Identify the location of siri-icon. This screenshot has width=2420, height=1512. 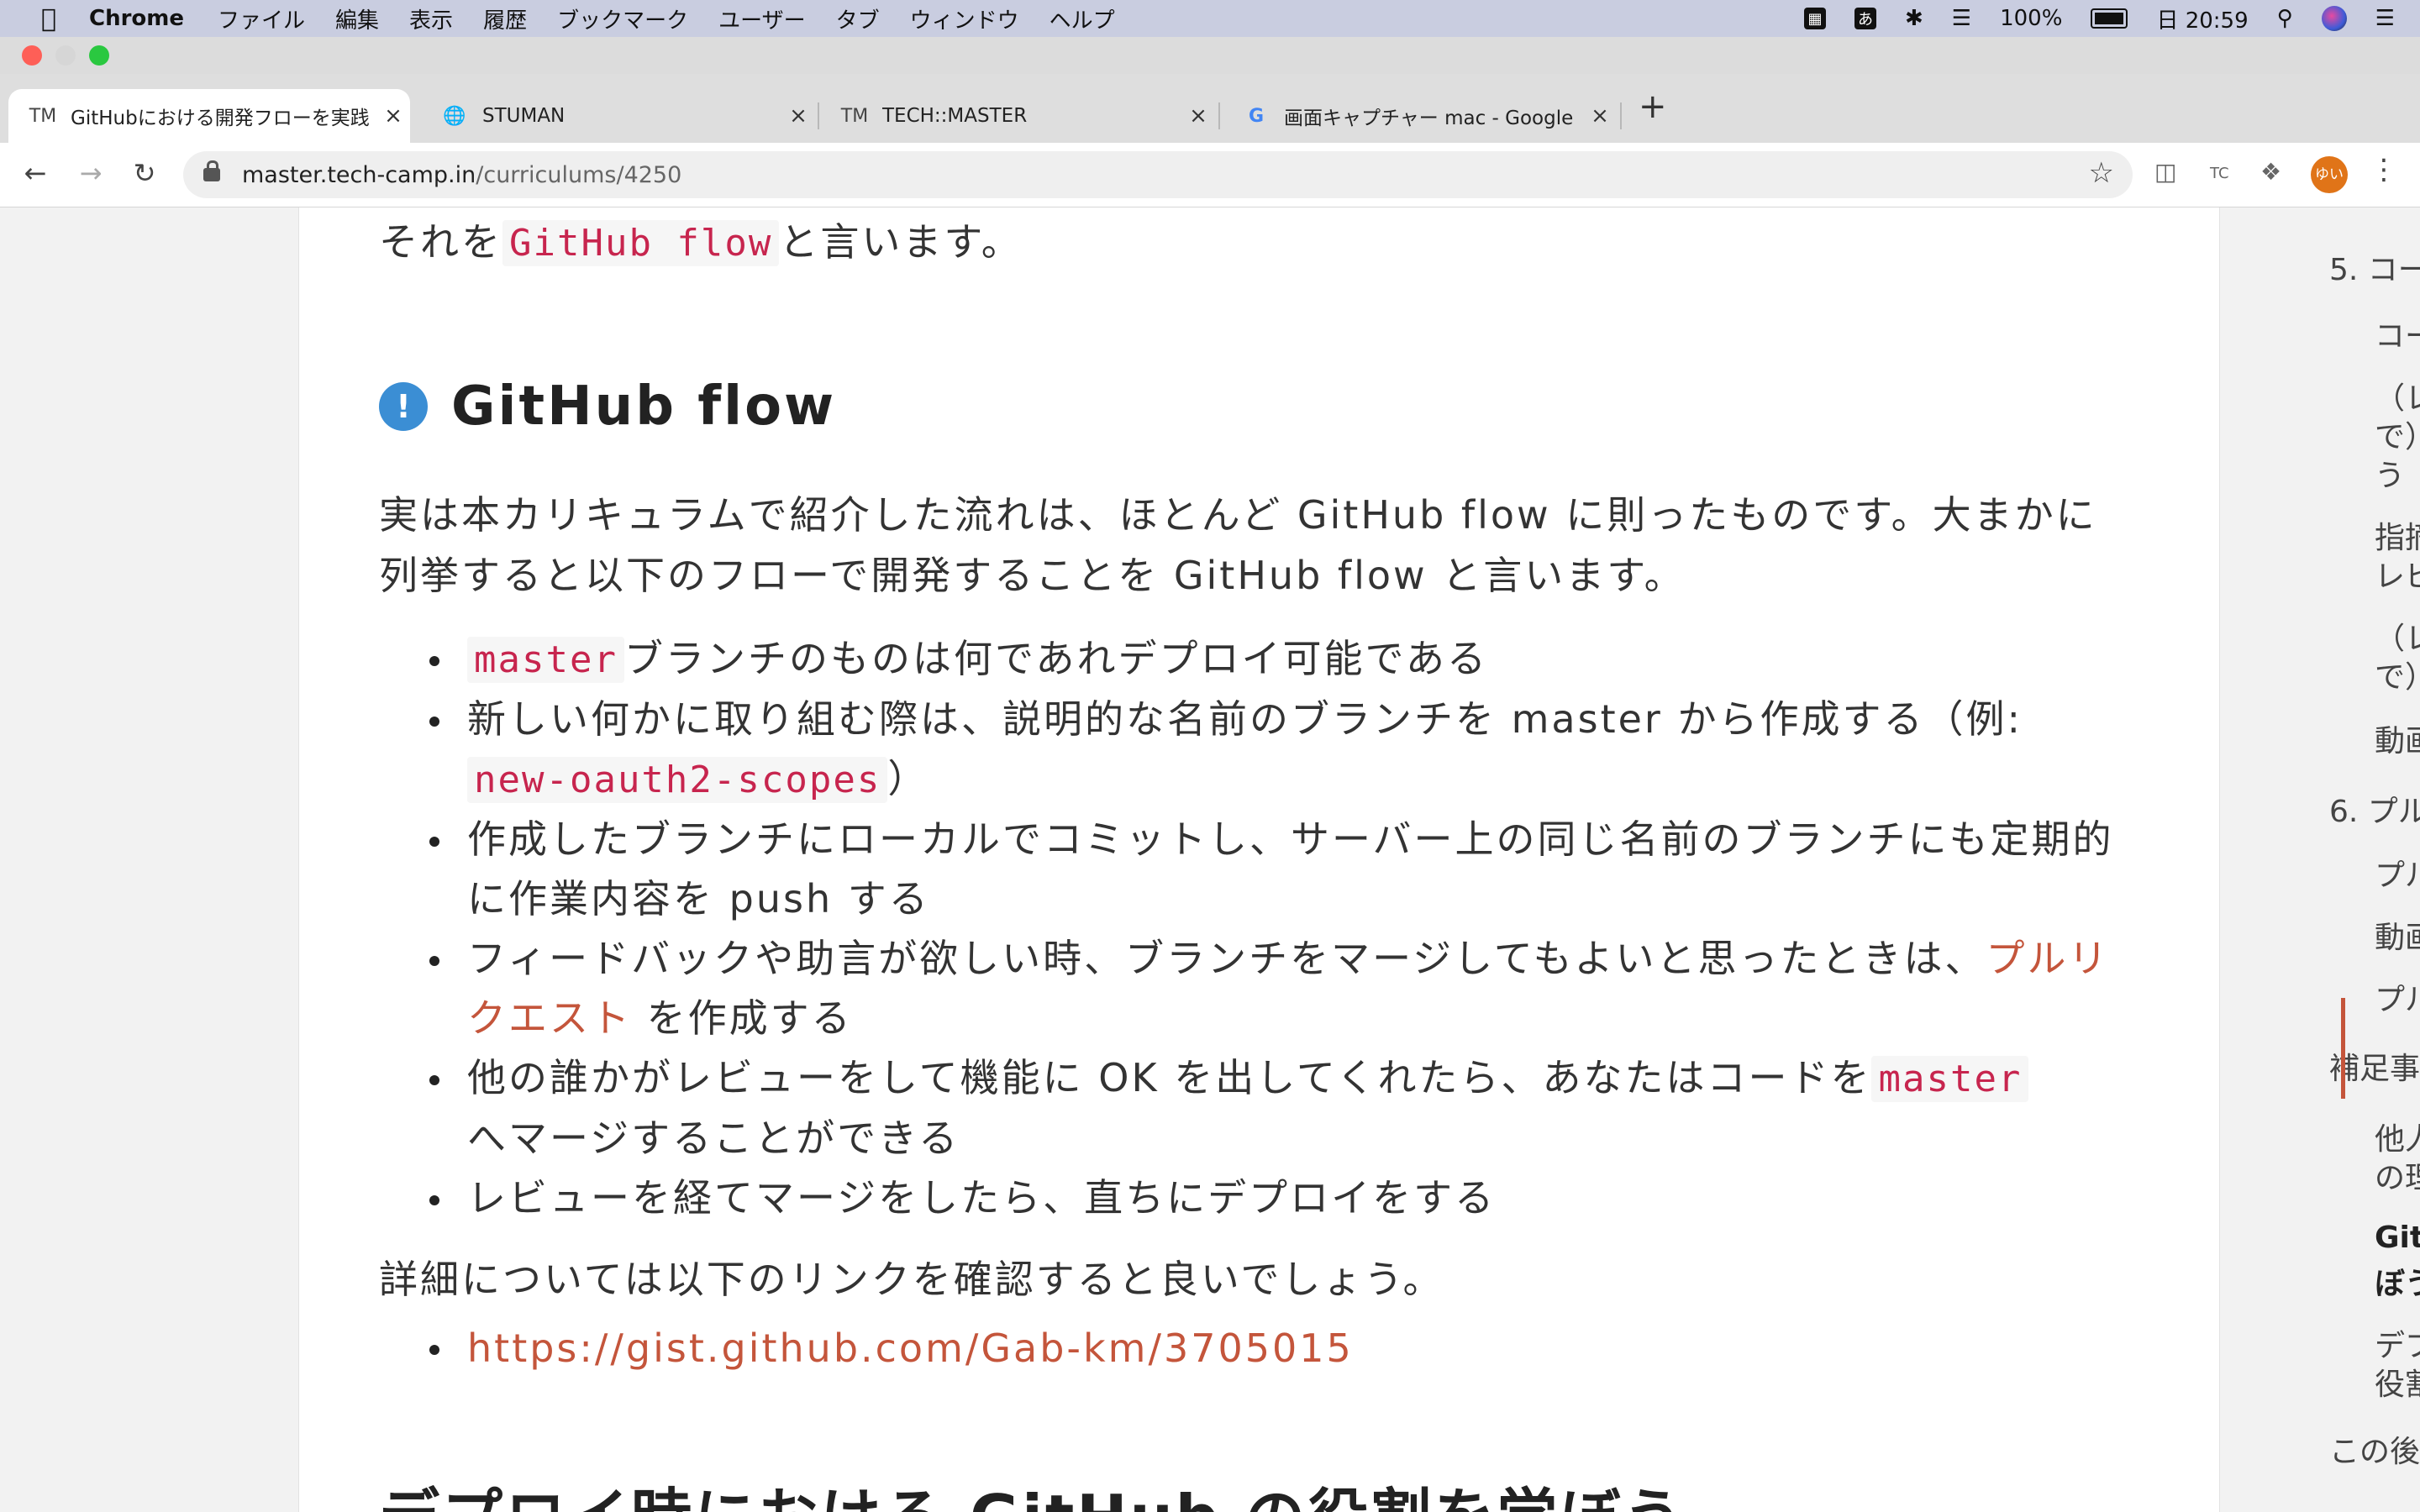
(2334, 18).